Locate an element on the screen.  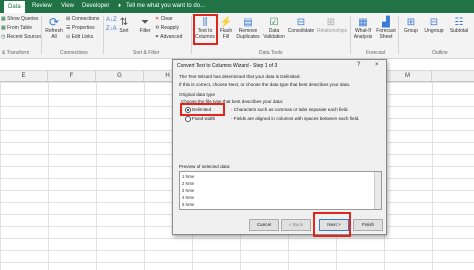
sort-az-button: A↓Z is located at coordinates (111, 20).